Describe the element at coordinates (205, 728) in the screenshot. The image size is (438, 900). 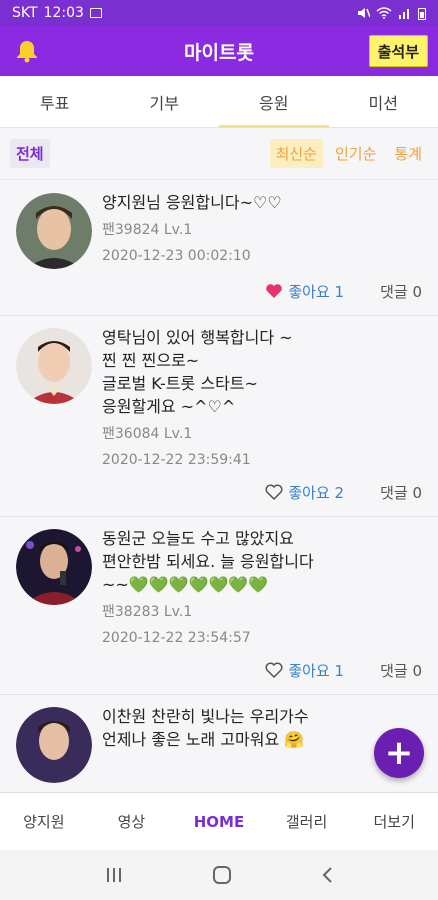
I see `post-message: 이찬원 찬란히 빛나는 우리가수 언제나 좋은 노래 고마워요 🤗` at that location.